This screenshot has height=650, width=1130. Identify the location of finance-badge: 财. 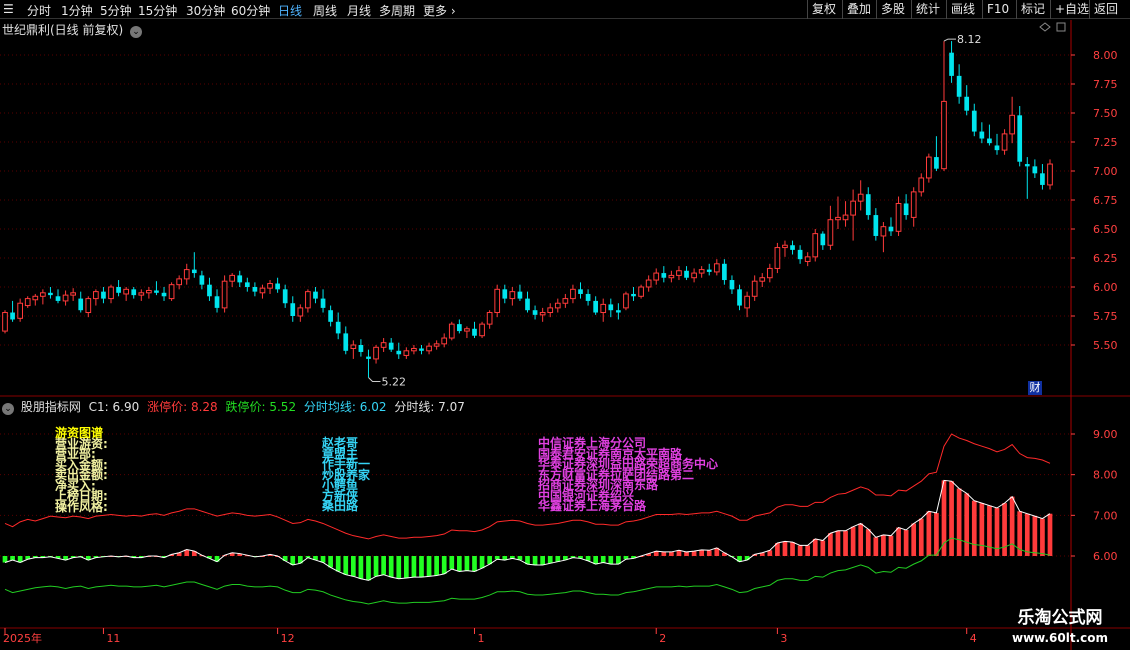
(1035, 388).